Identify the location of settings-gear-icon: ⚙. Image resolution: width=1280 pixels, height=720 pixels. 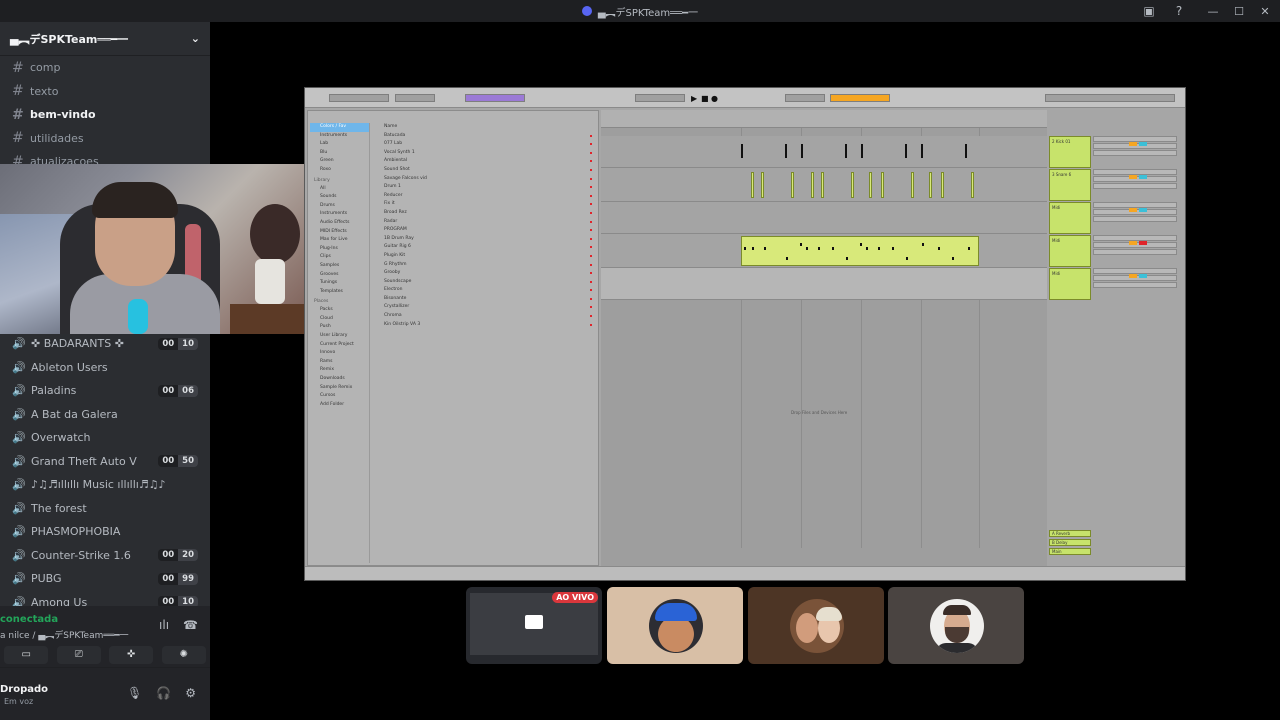
(190, 693).